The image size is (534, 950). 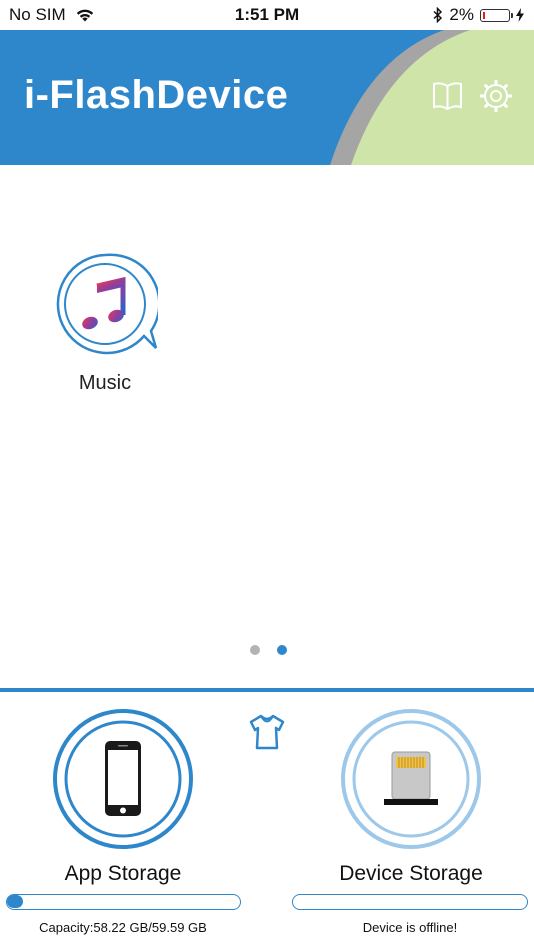 What do you see at coordinates (123, 927) in the screenshot?
I see `app-storage-capacity: Capacity:58.22 GB/59.59 GB` at bounding box center [123, 927].